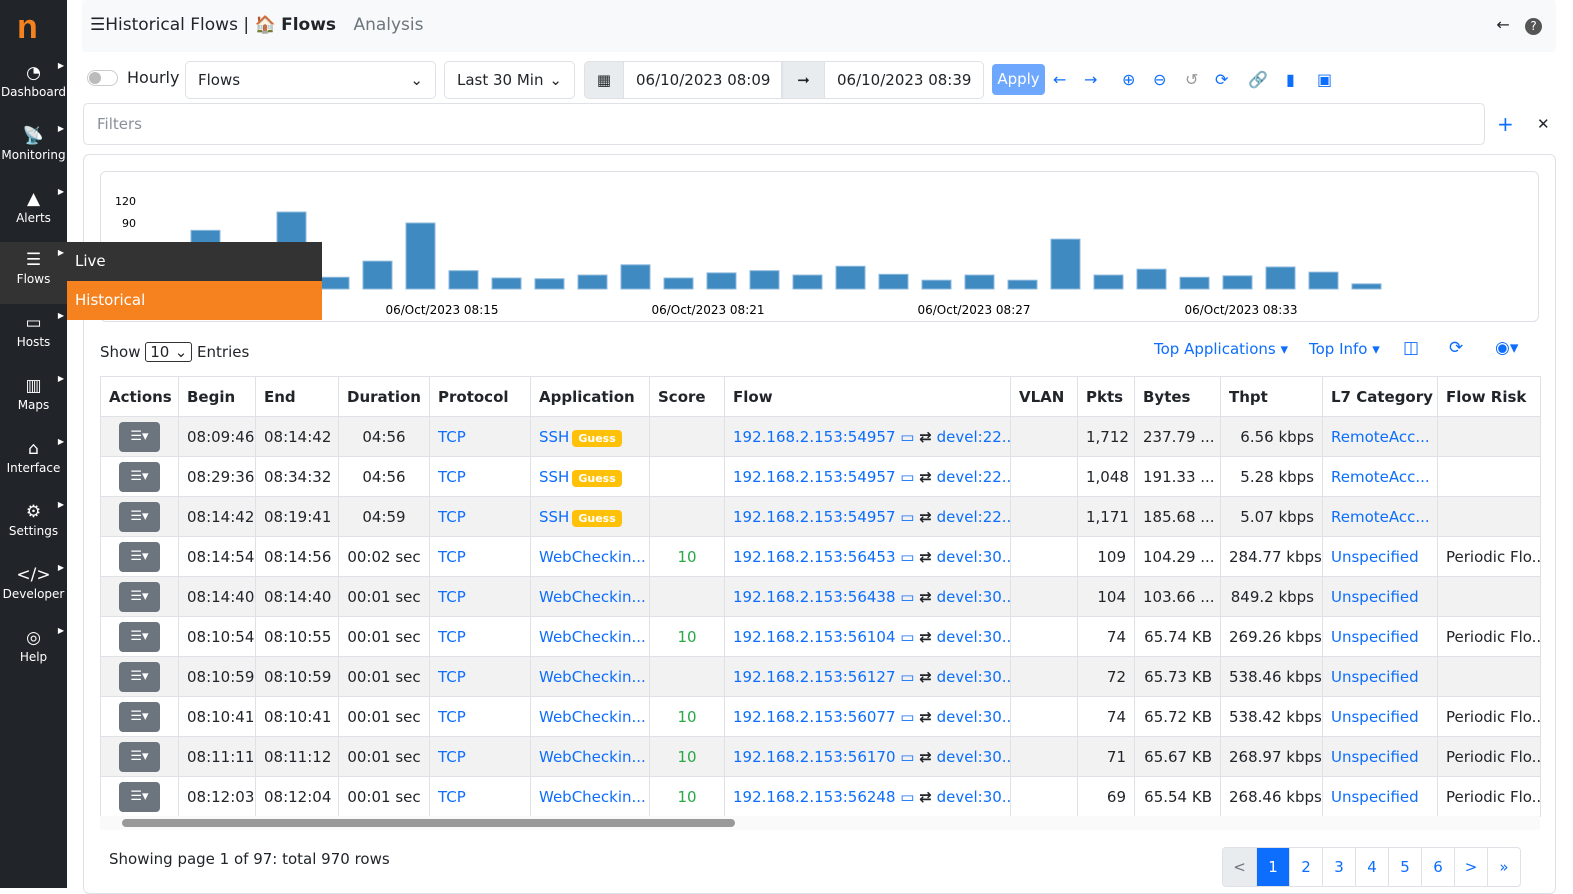  Describe the element at coordinates (1059, 79) in the screenshot. I see `shift-back-icon: ←` at that location.